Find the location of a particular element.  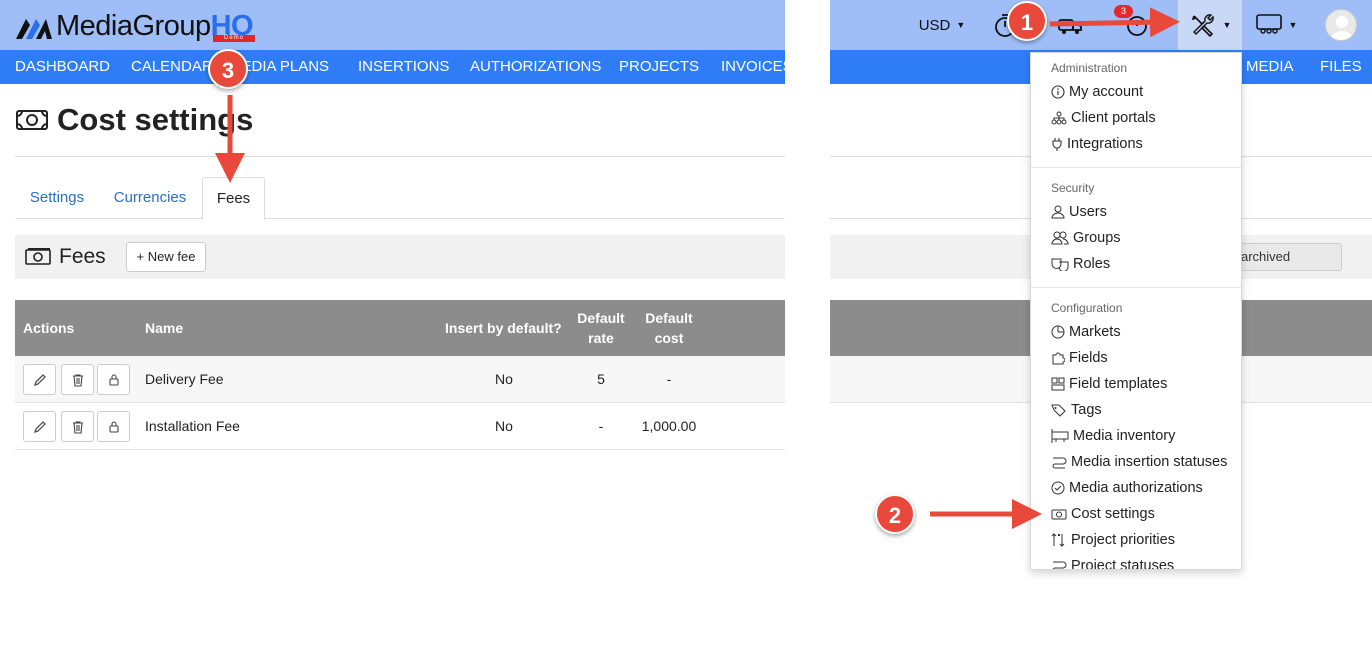

annotation-marker-3: 3 is located at coordinates (228, 69).